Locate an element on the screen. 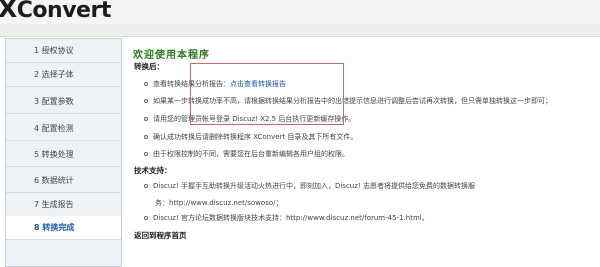  back-to-home-link: 返回到程序首页 is located at coordinates (160, 235).